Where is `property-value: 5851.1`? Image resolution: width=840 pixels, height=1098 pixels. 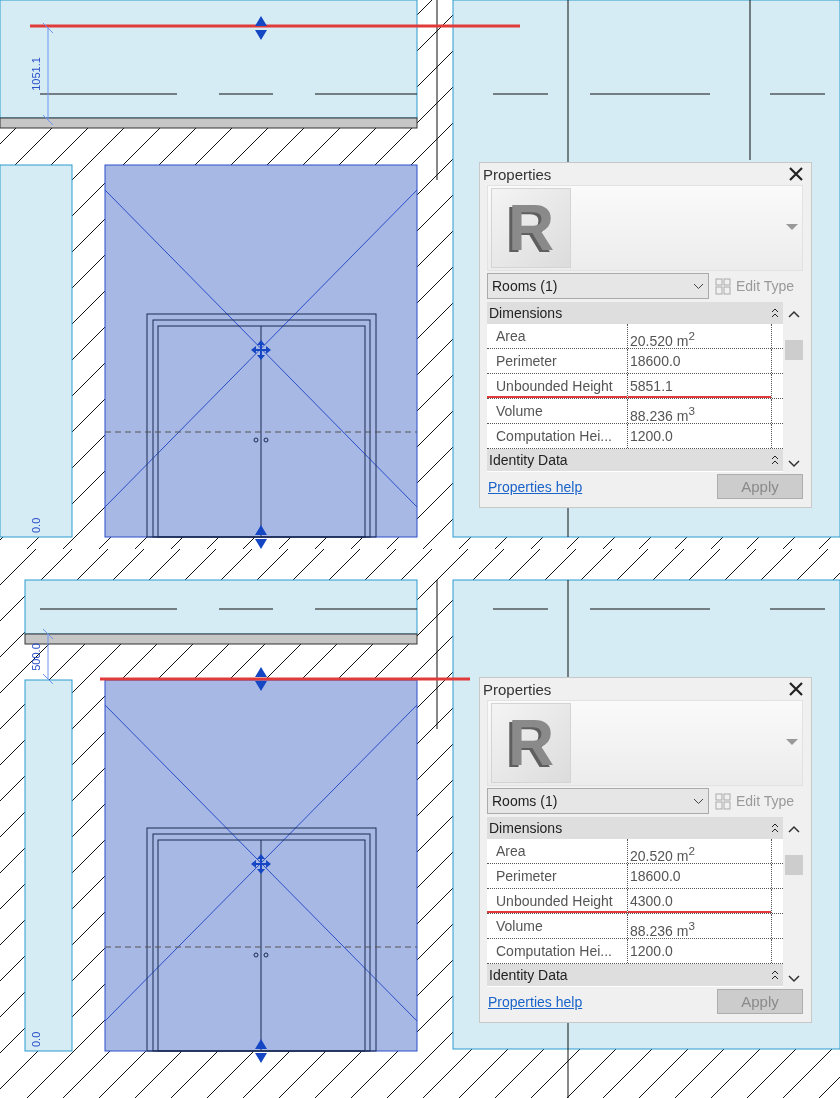 property-value: 5851.1 is located at coordinates (700, 386).